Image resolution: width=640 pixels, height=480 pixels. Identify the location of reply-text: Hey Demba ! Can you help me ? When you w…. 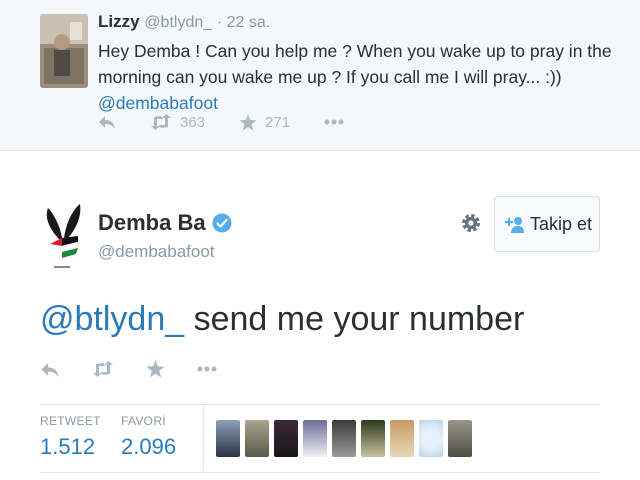
(363, 77).